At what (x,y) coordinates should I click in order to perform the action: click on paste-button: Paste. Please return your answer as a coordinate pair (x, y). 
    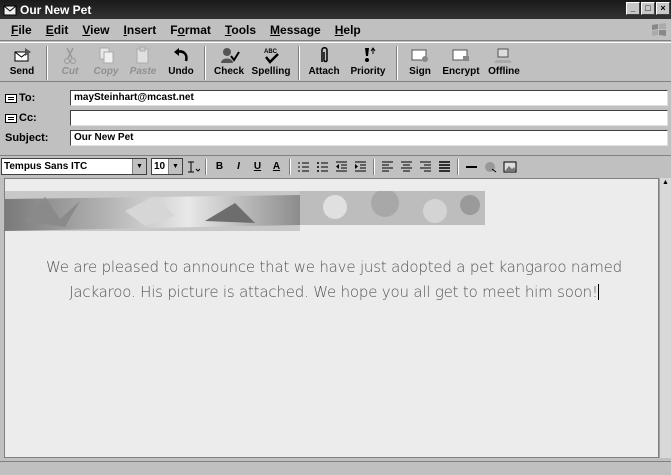
    Looking at the image, I should click on (143, 62).